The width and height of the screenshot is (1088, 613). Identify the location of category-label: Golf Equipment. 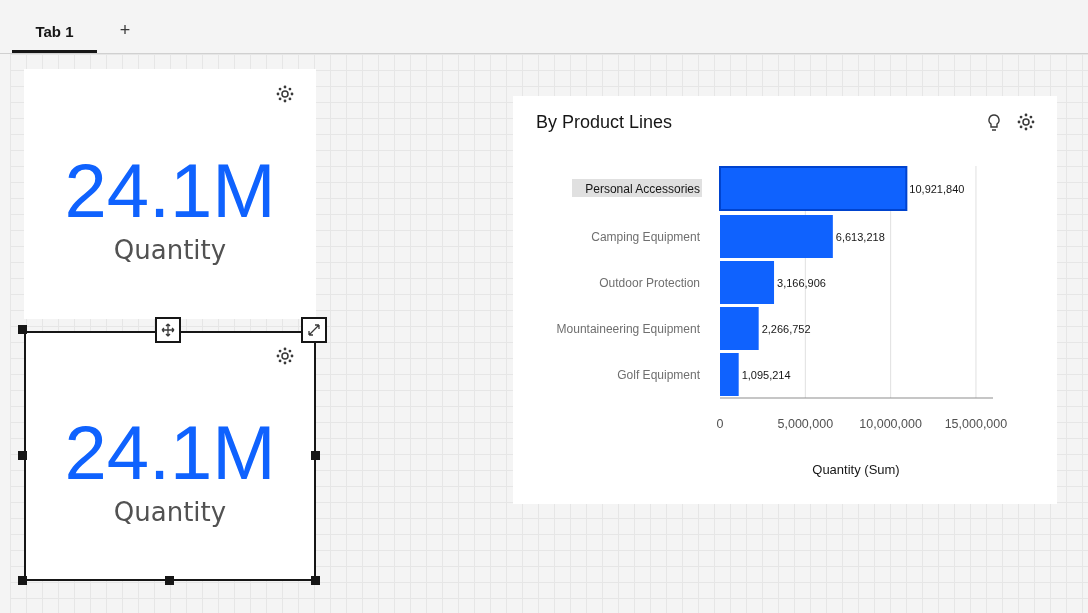
(658, 375).